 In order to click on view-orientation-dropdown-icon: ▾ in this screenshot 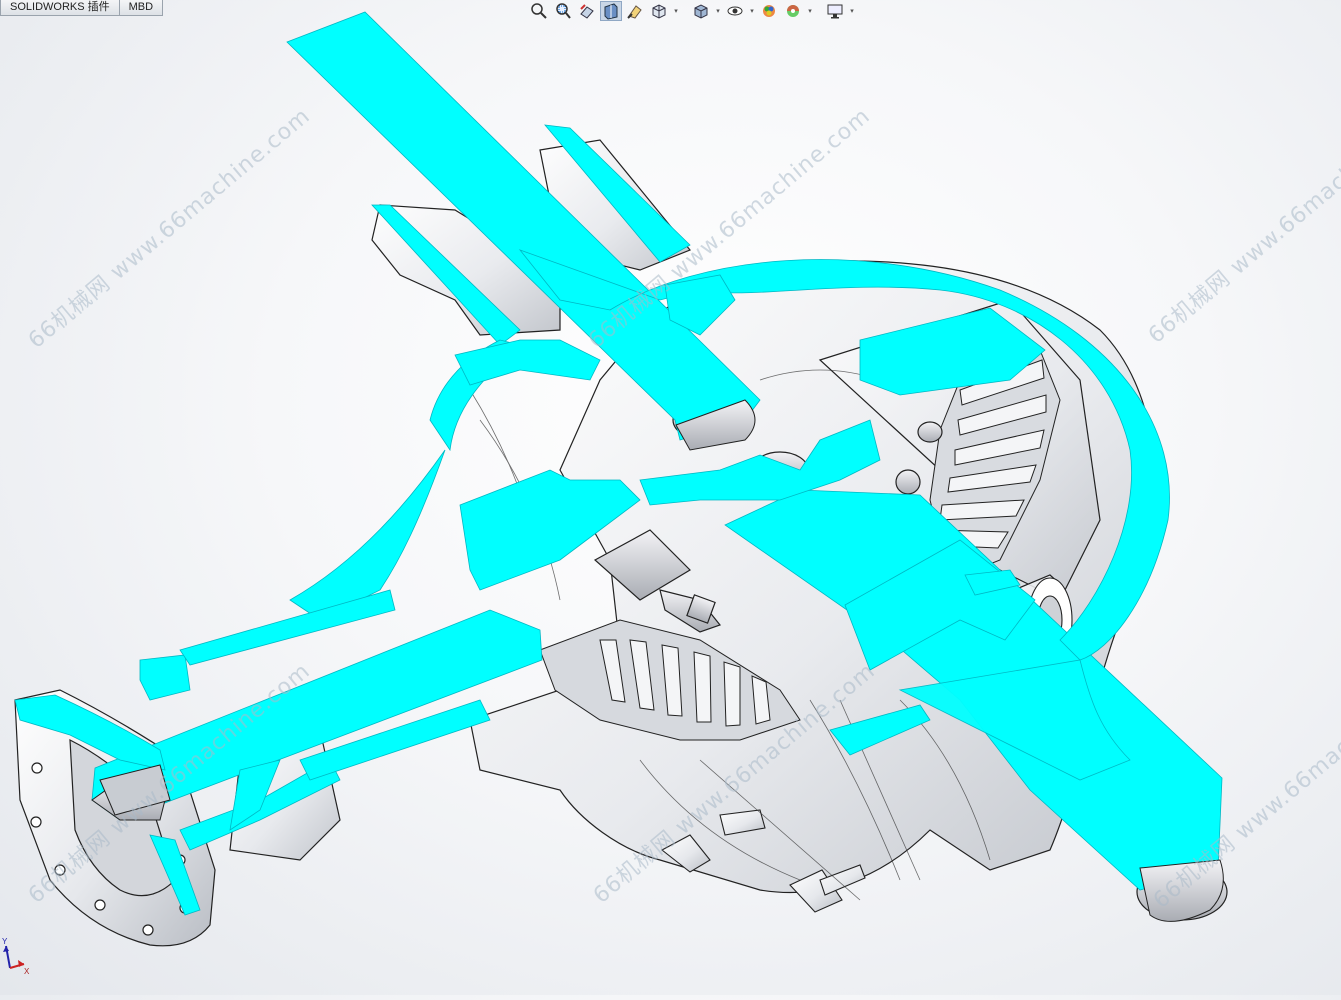, I will do `click(676, 11)`.